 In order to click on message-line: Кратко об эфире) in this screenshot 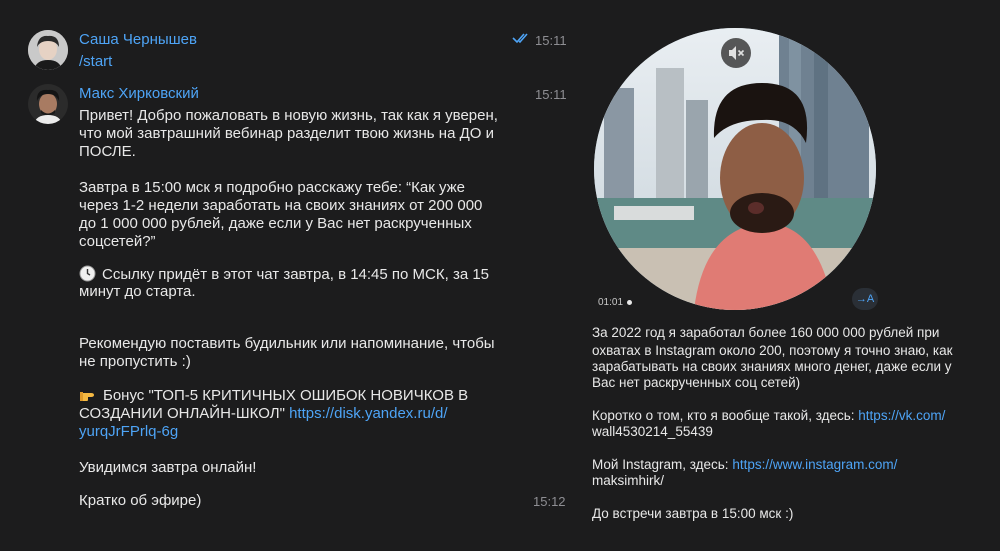, I will do `click(140, 500)`.